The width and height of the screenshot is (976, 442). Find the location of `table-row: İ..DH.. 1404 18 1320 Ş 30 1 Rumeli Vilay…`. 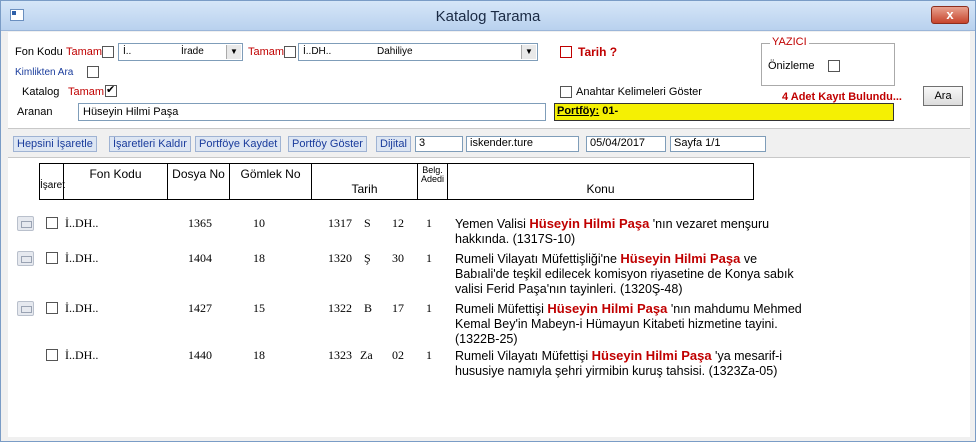

table-row: İ..DH.. 1404 18 1320 Ş 30 1 Rumeli Vilay… is located at coordinates (489, 275).